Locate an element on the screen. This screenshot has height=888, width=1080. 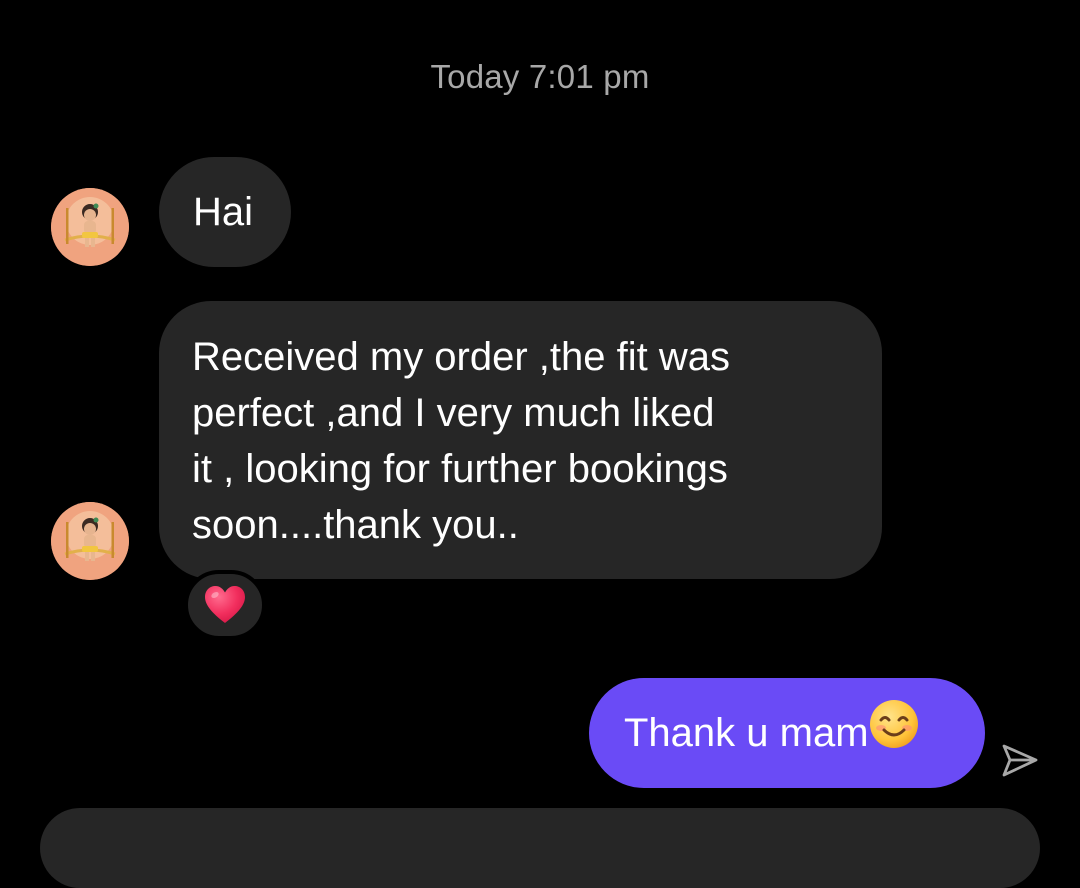
smiling-face-emoji is located at coordinates (894, 731).